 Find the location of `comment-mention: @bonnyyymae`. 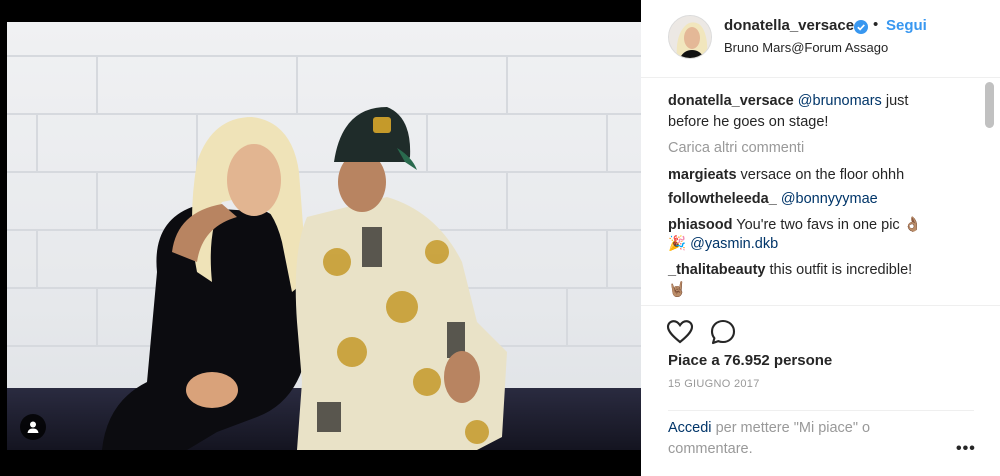

comment-mention: @bonnyyymae is located at coordinates (829, 199).